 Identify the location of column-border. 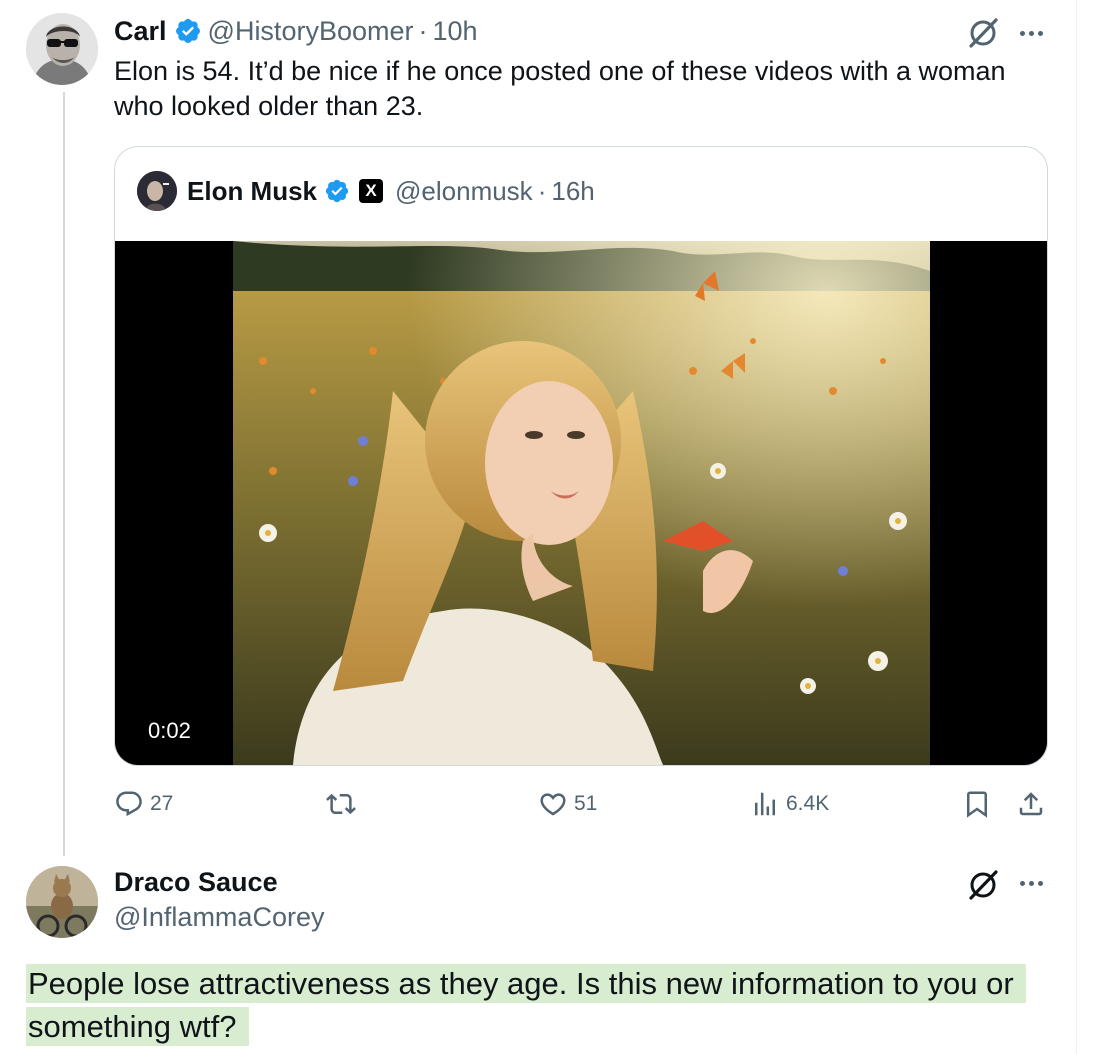
(1076, 527).